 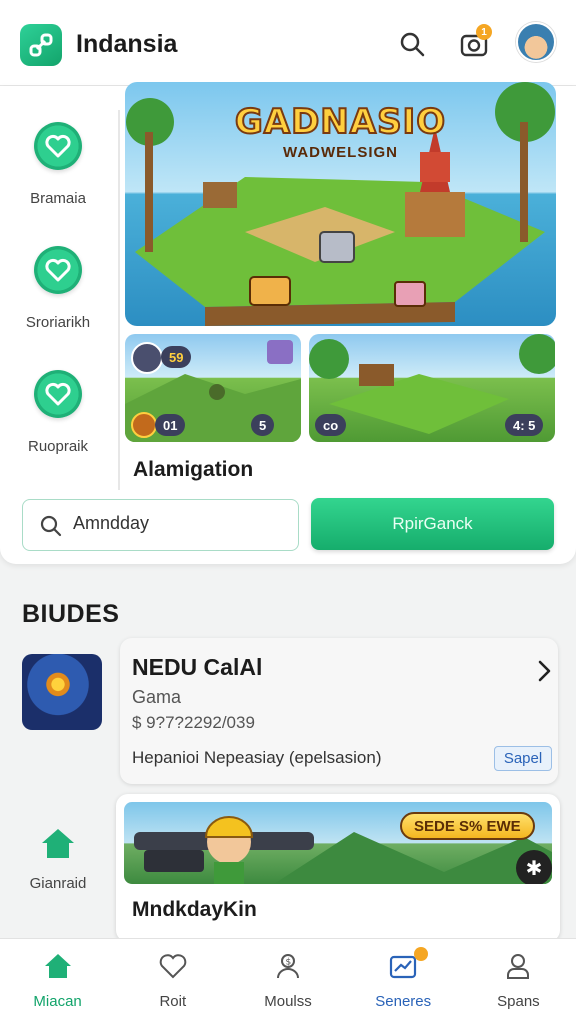 I want to click on stat-pill: co, so click(x=331, y=425).